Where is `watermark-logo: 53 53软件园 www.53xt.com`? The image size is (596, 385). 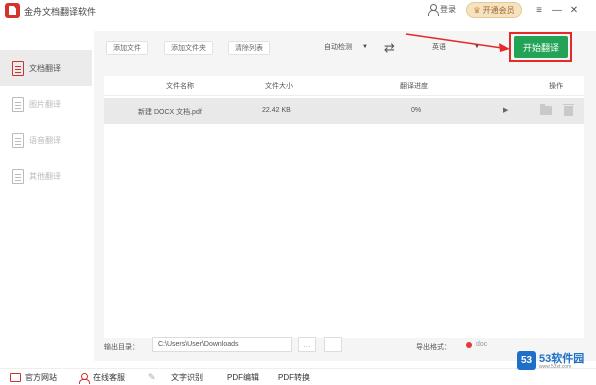 watermark-logo: 53 53软件园 www.53xt.com is located at coordinates (554, 363).